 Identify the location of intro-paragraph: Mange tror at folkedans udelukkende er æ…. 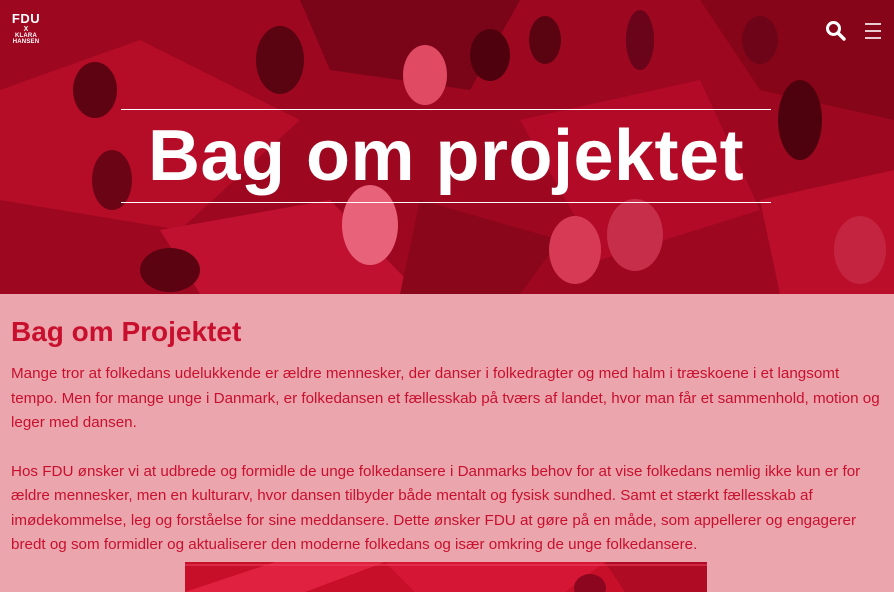
(445, 398).